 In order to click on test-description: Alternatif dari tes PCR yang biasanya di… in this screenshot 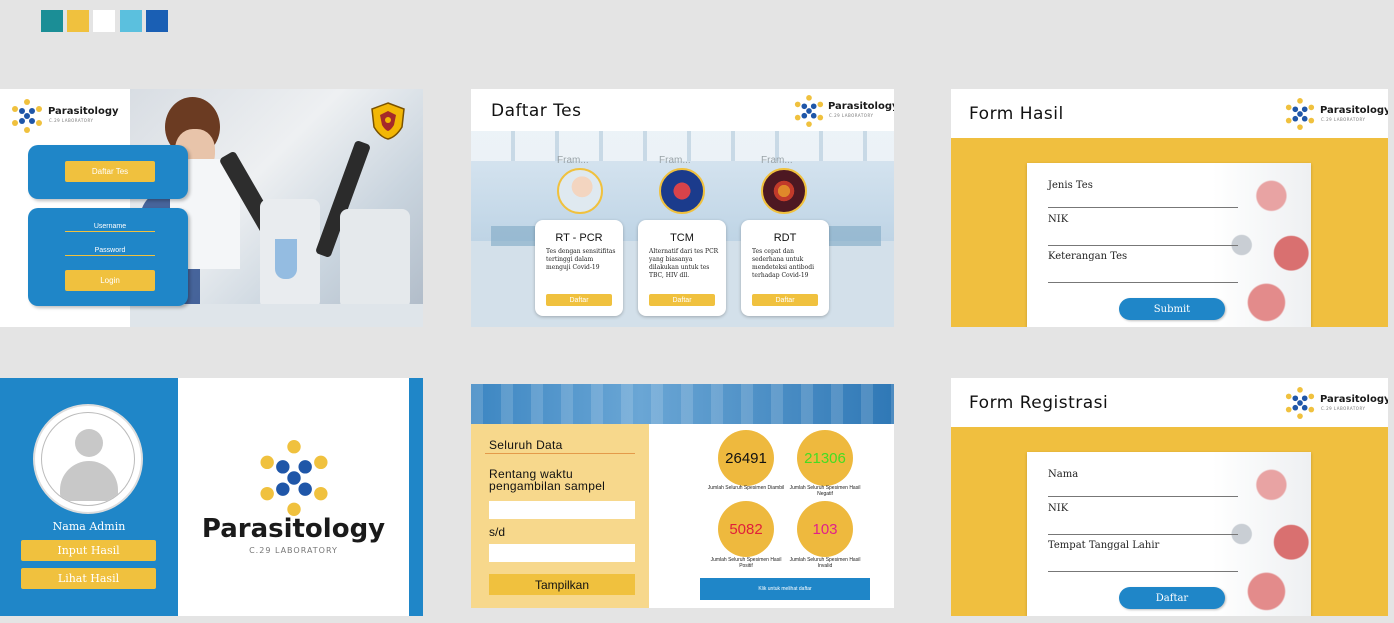, I will do `click(684, 263)`.